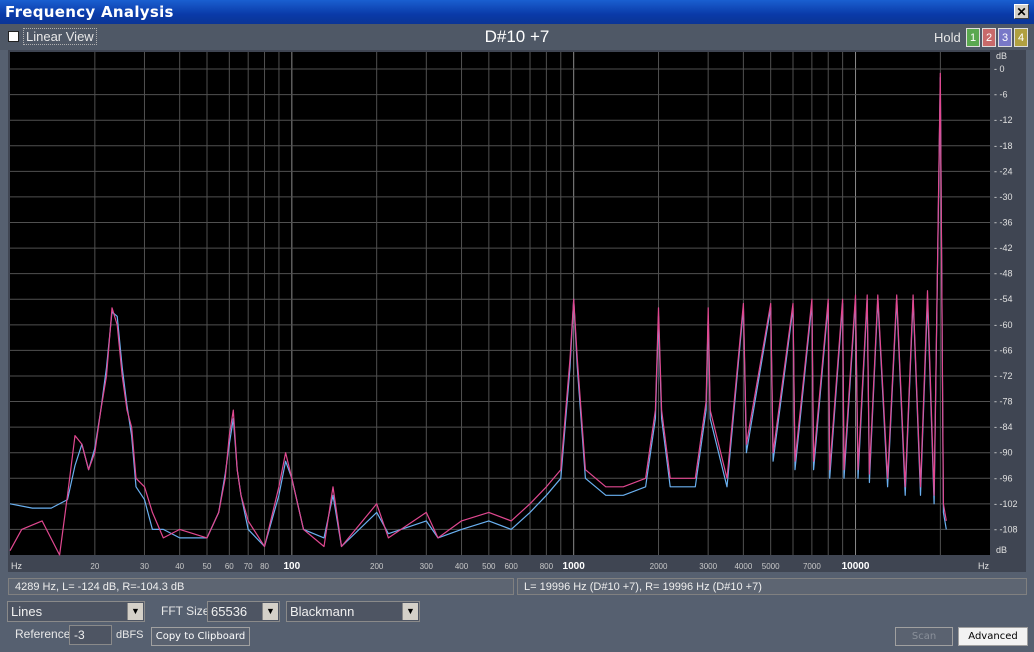 This screenshot has width=1034, height=652. I want to click on x-tick-label: 3000, so click(708, 566).